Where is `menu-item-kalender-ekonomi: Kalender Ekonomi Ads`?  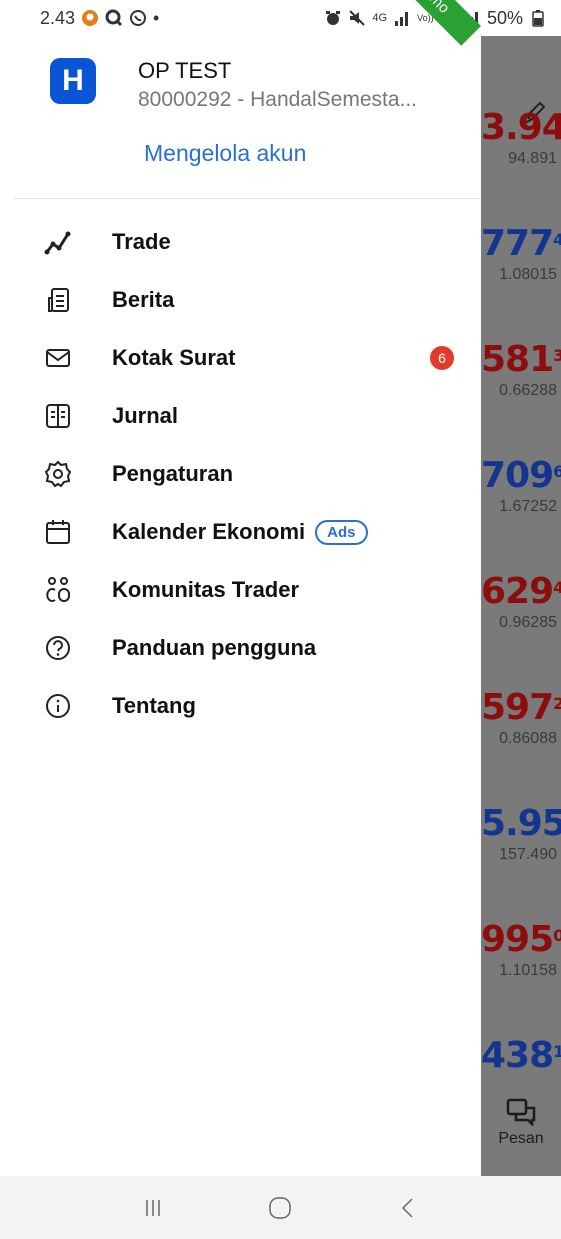 menu-item-kalender-ekonomi: Kalender Ekonomi Ads is located at coordinates (240, 532).